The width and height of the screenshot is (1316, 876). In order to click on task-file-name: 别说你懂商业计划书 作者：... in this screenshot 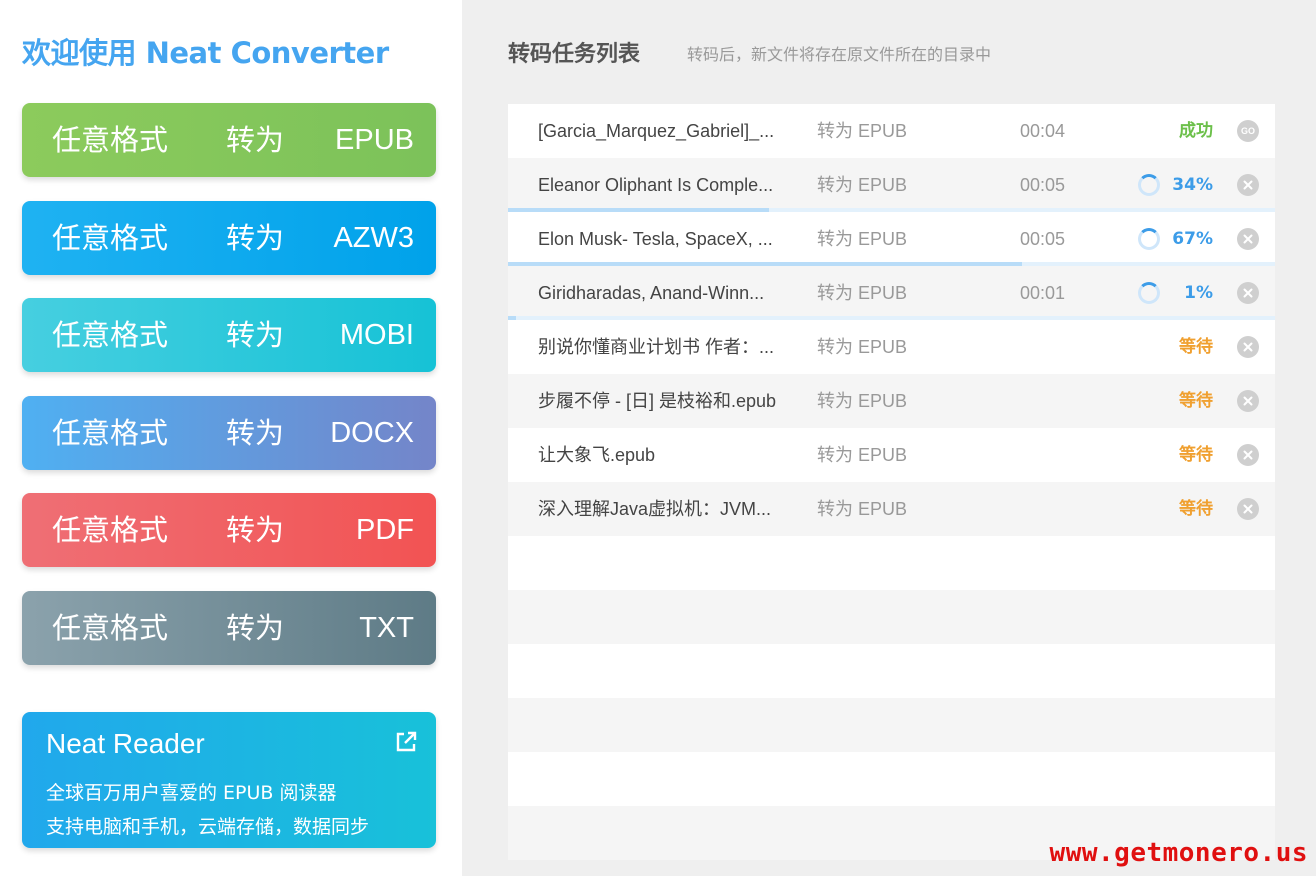, I will do `click(656, 347)`.